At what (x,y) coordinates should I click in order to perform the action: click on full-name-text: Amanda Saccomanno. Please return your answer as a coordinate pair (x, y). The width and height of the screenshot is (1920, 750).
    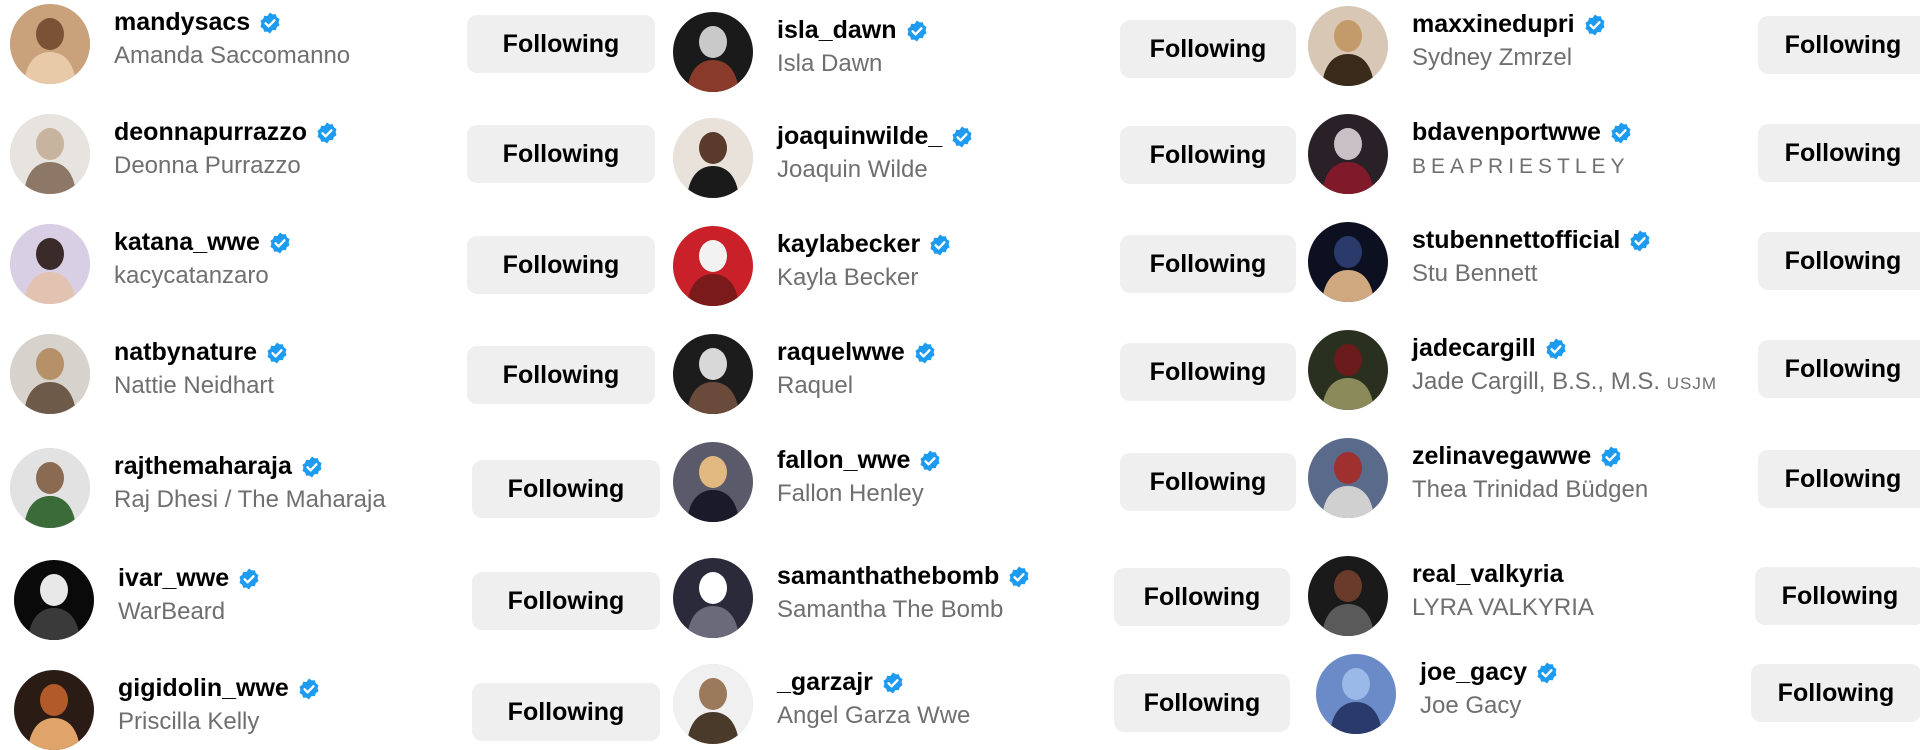
    Looking at the image, I should click on (232, 55).